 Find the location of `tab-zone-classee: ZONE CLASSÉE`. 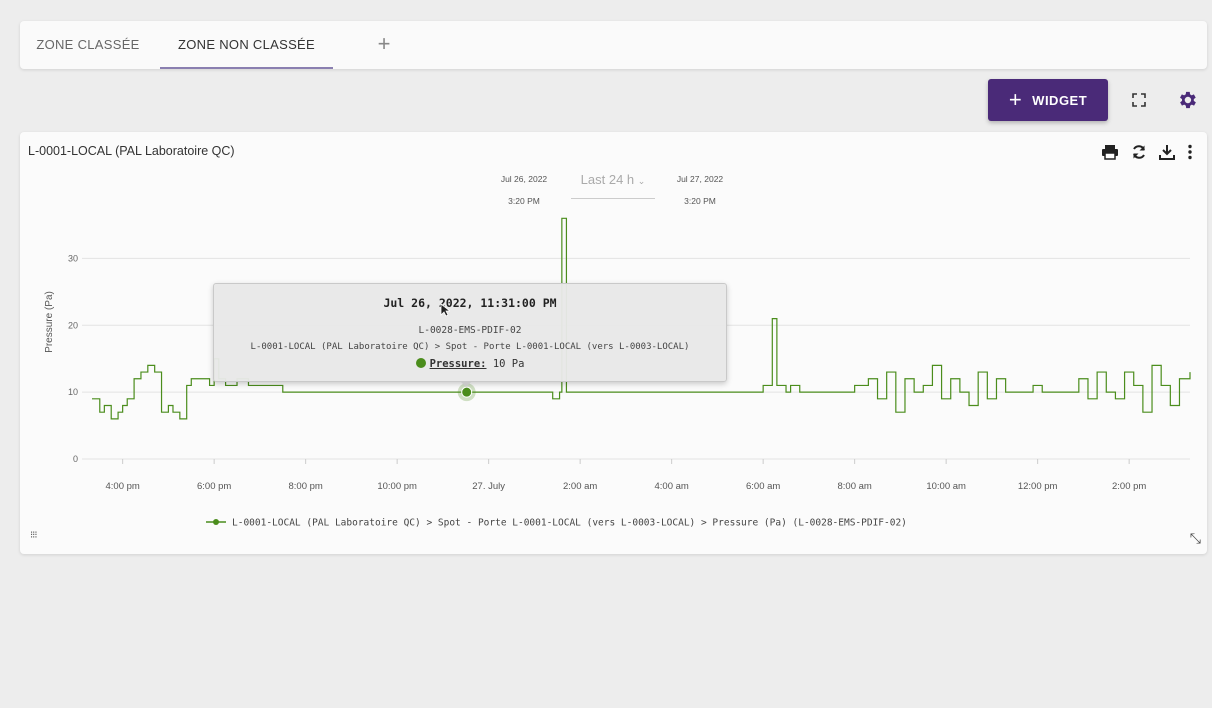

tab-zone-classee: ZONE CLASSÉE is located at coordinates (88, 45).